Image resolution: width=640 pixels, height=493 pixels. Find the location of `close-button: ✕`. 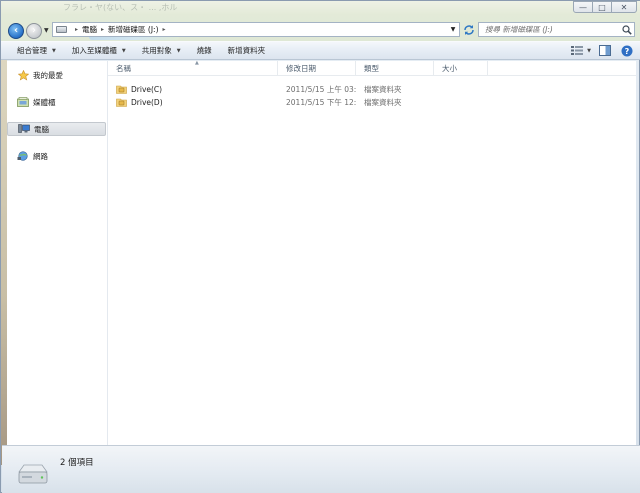

close-button: ✕ is located at coordinates (624, 7).